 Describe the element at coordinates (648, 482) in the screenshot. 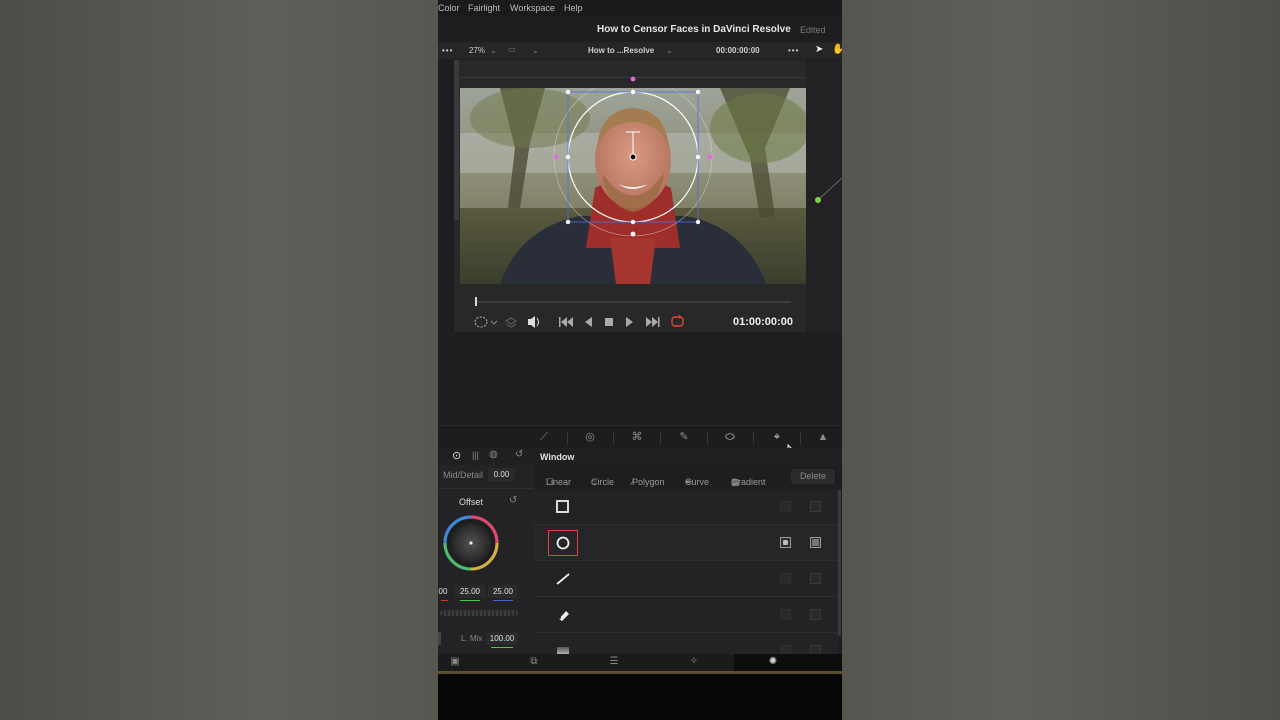

I see `polygon-tool-label: Polygon` at that location.